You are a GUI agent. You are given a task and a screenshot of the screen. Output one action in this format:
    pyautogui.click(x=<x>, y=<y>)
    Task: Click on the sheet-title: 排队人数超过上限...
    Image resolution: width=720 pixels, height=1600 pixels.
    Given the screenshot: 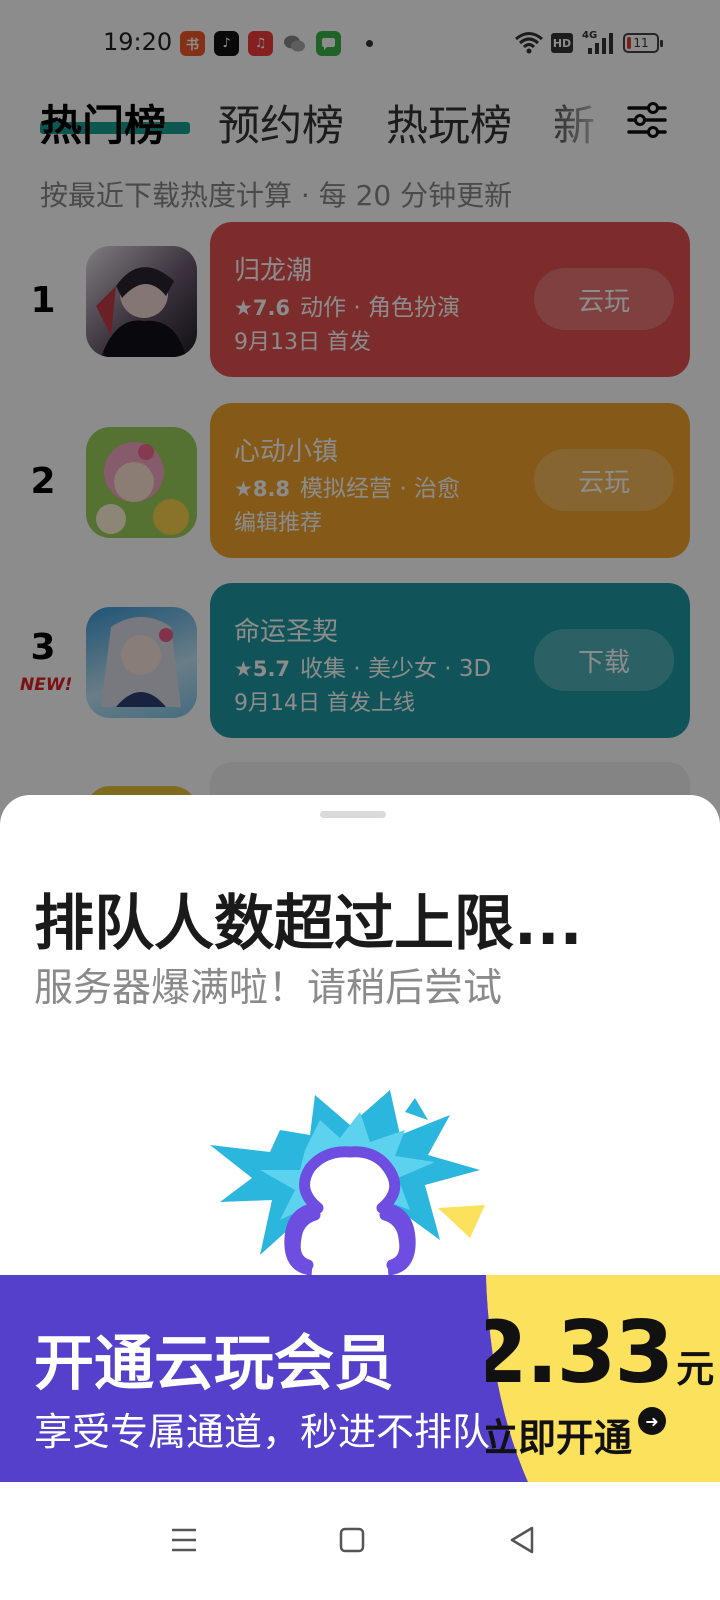 What is the action you would take?
    pyautogui.click(x=308, y=924)
    